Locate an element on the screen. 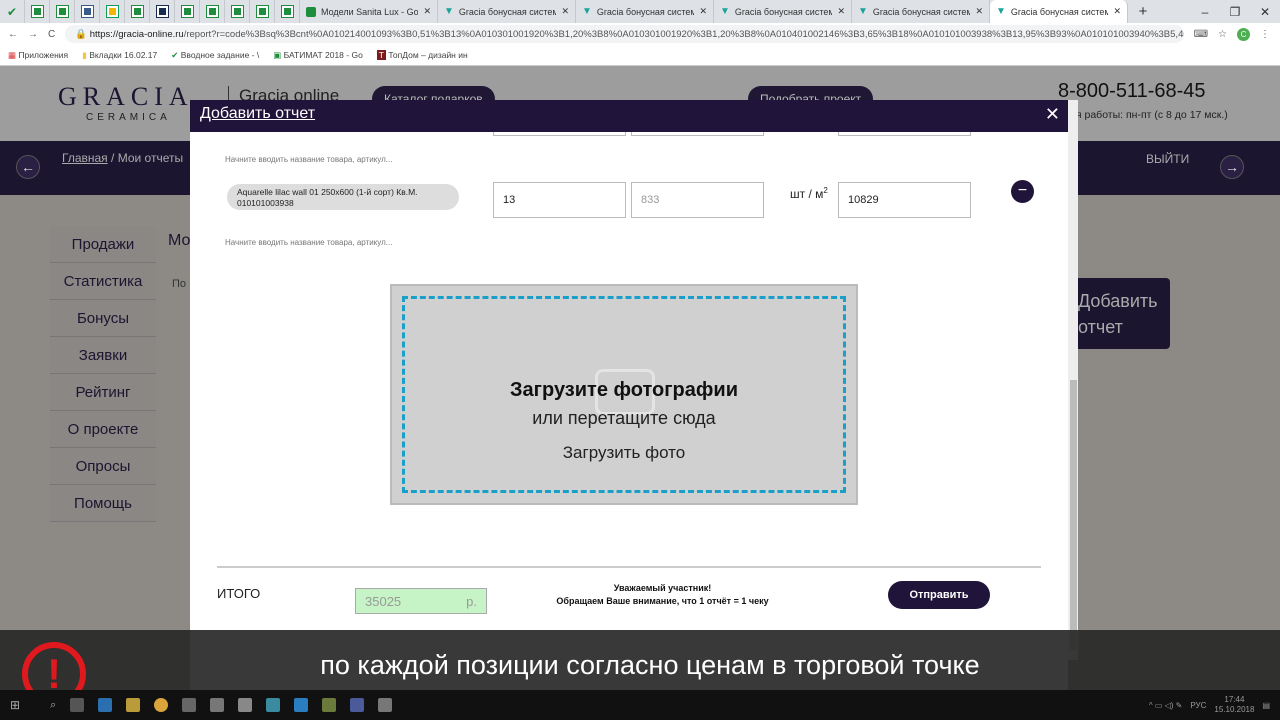  back-icon: ← is located at coordinates (13, 34).